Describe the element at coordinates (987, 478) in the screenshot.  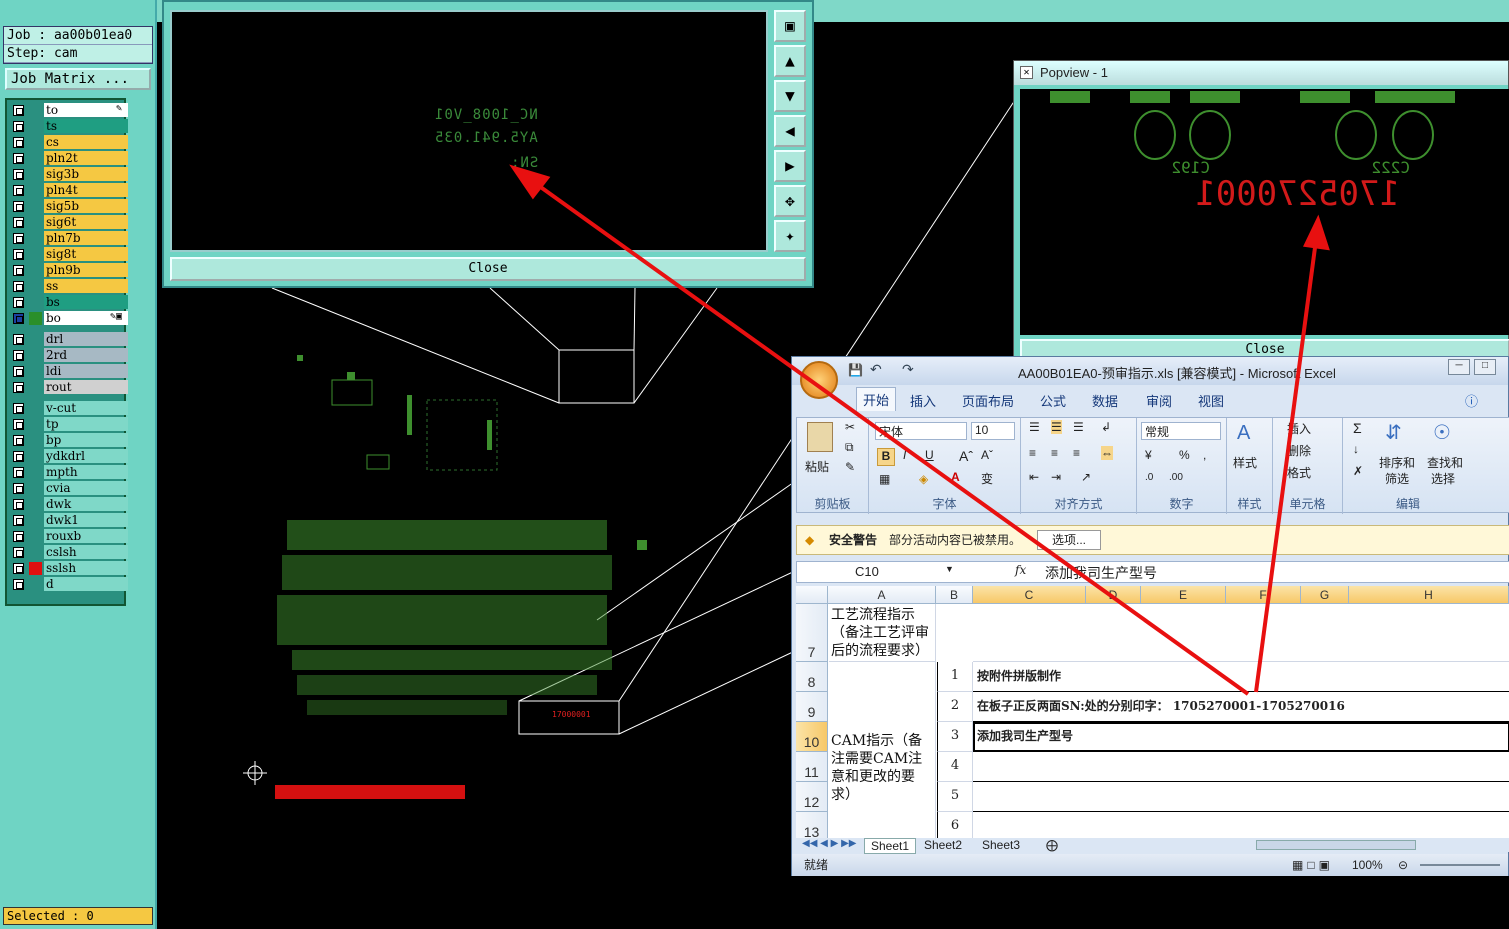
I see `phonetic-icon: 变` at that location.